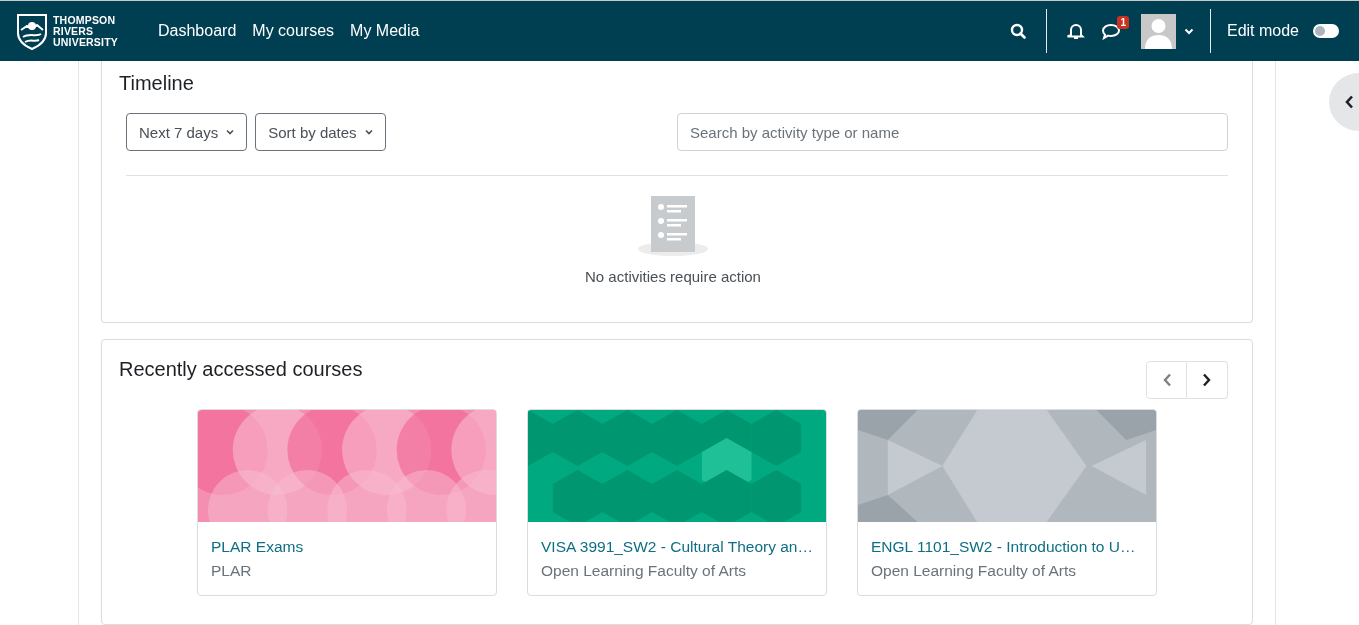 The image size is (1359, 625). I want to click on search-icon, so click(1017, 31).